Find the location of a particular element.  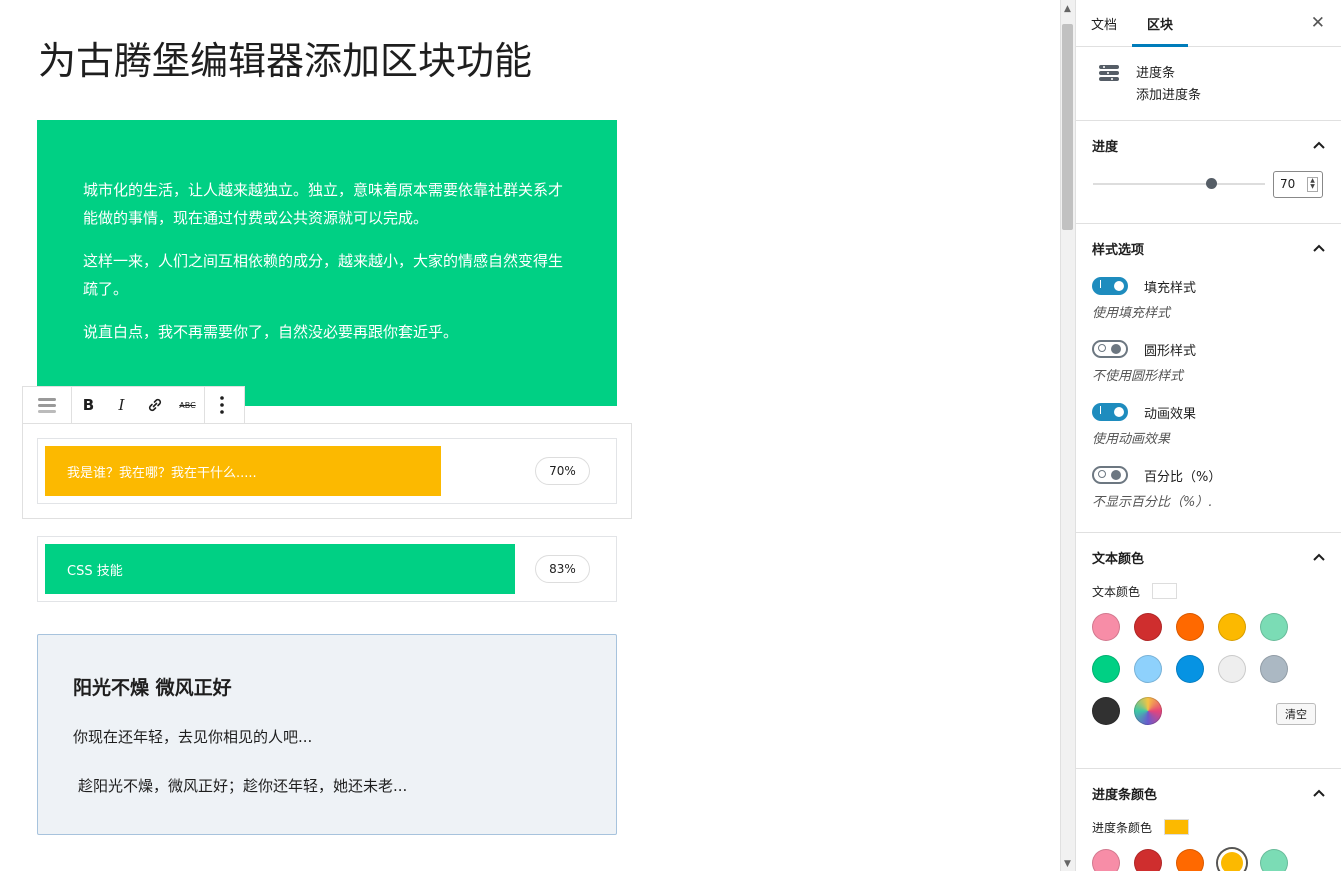

sidebar-tabs: 文档 区块 ✕ is located at coordinates (1208, 23).